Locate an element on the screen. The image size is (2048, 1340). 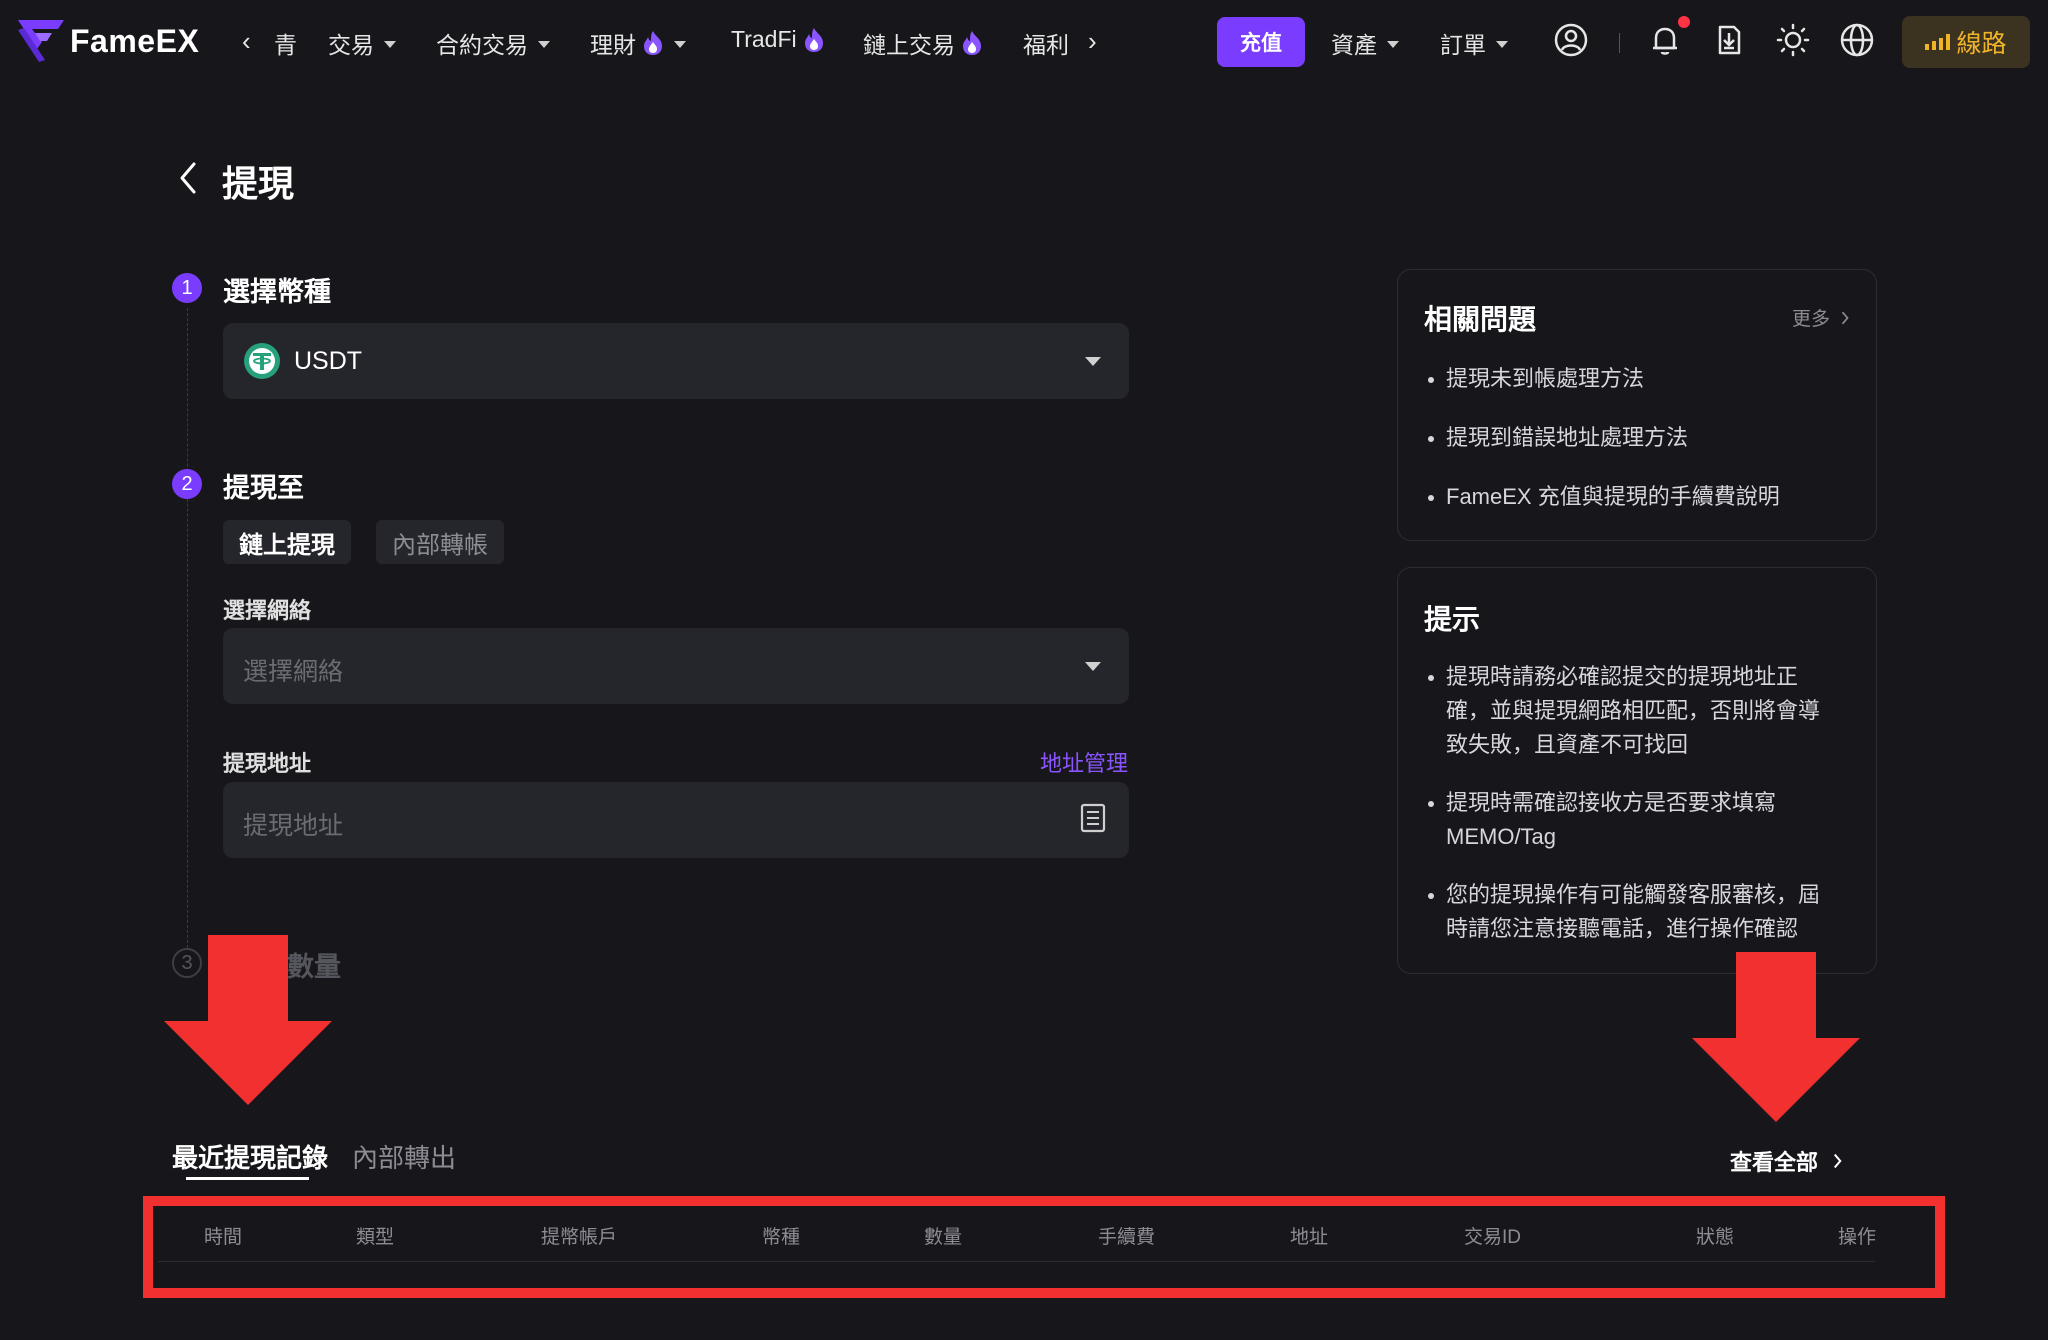
nav-item-rewards: 福利 is located at coordinates (1046, 43).